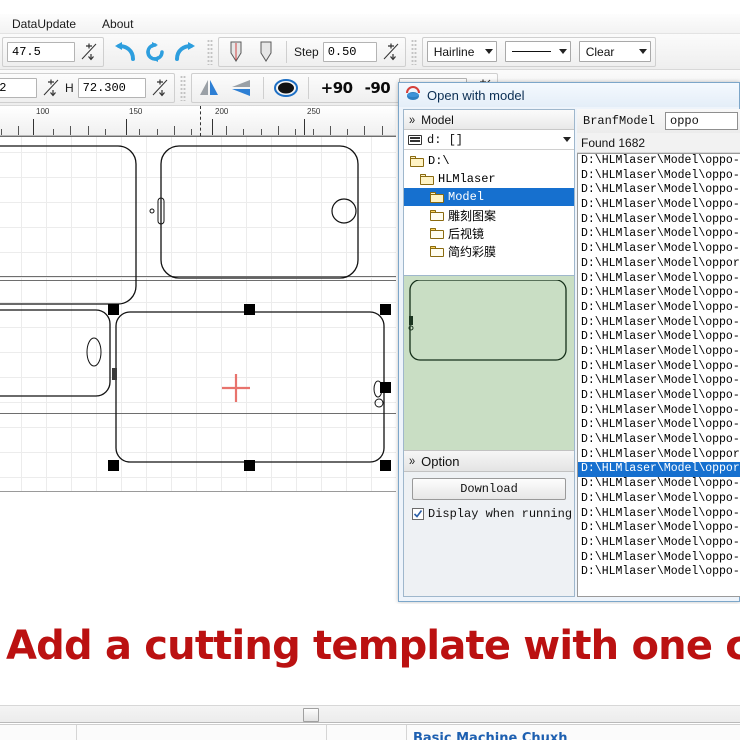 This screenshot has height=740, width=740. I want to click on folder-tree: D:\ HLMlaser Model 雕刻图案 后视镜 简约彩膜, so click(489, 212).